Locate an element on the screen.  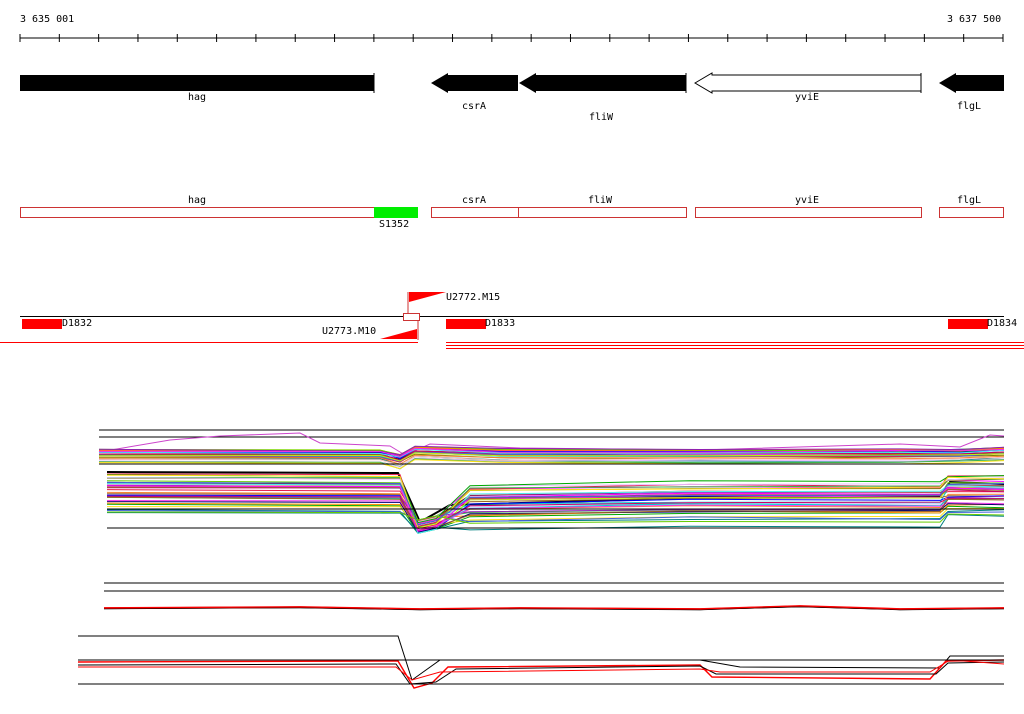
annotation-S1352-box is located at coordinates (396, 212).